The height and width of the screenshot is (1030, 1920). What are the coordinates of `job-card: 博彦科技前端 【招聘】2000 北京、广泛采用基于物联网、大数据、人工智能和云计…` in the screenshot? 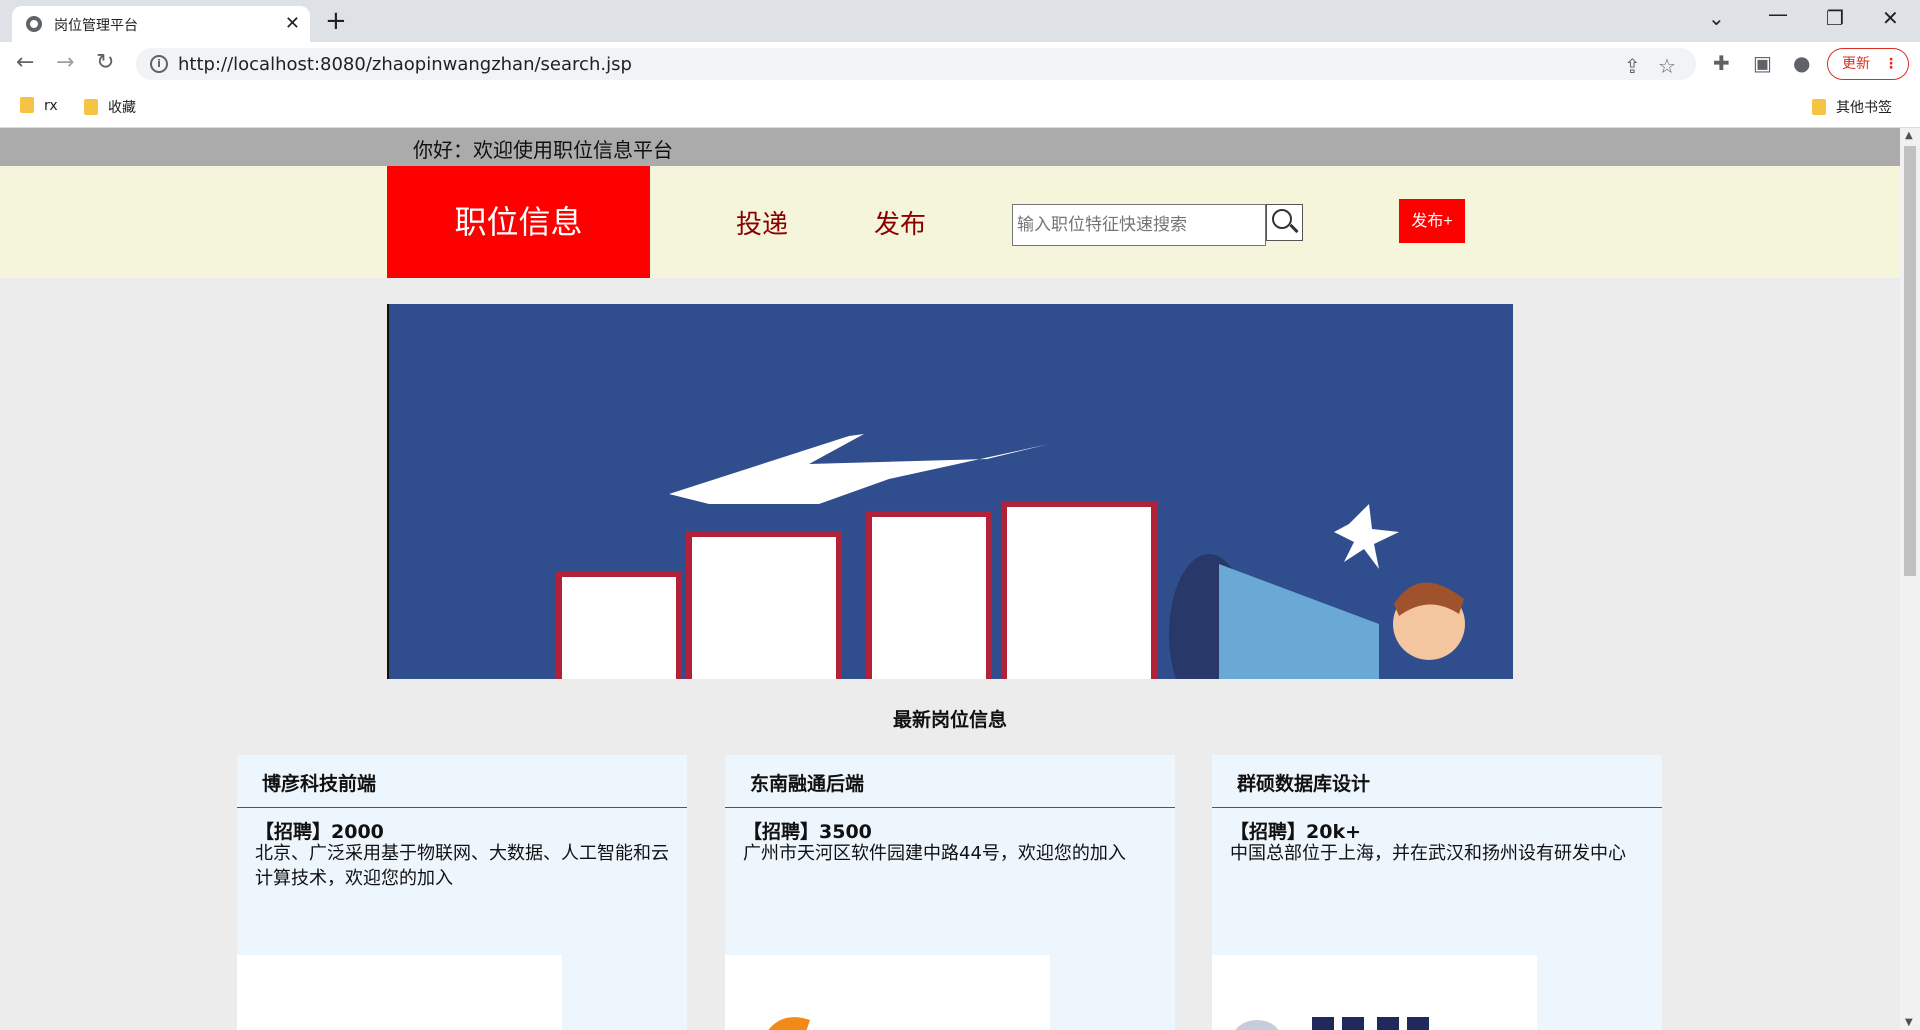 It's located at (462, 892).